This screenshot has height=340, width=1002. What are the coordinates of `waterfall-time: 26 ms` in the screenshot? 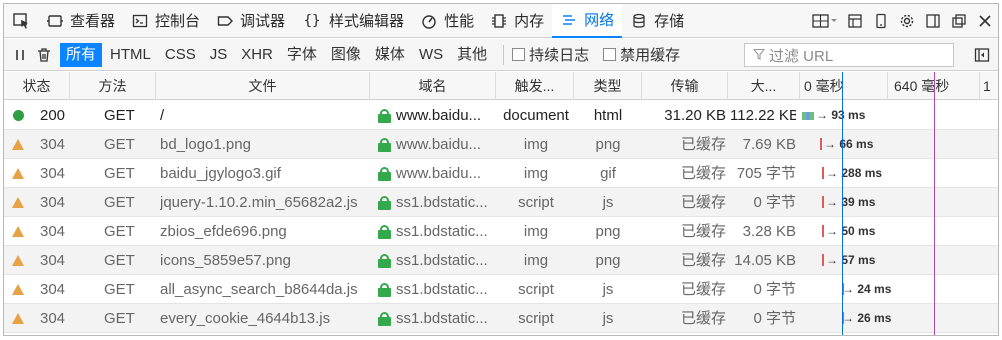 It's located at (874, 318).